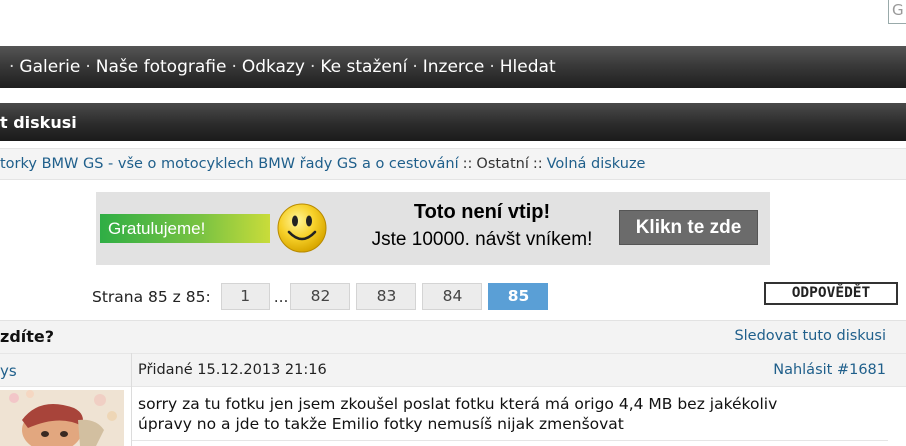  I want to click on breadcrumb-category: Ostatní, so click(502, 164).